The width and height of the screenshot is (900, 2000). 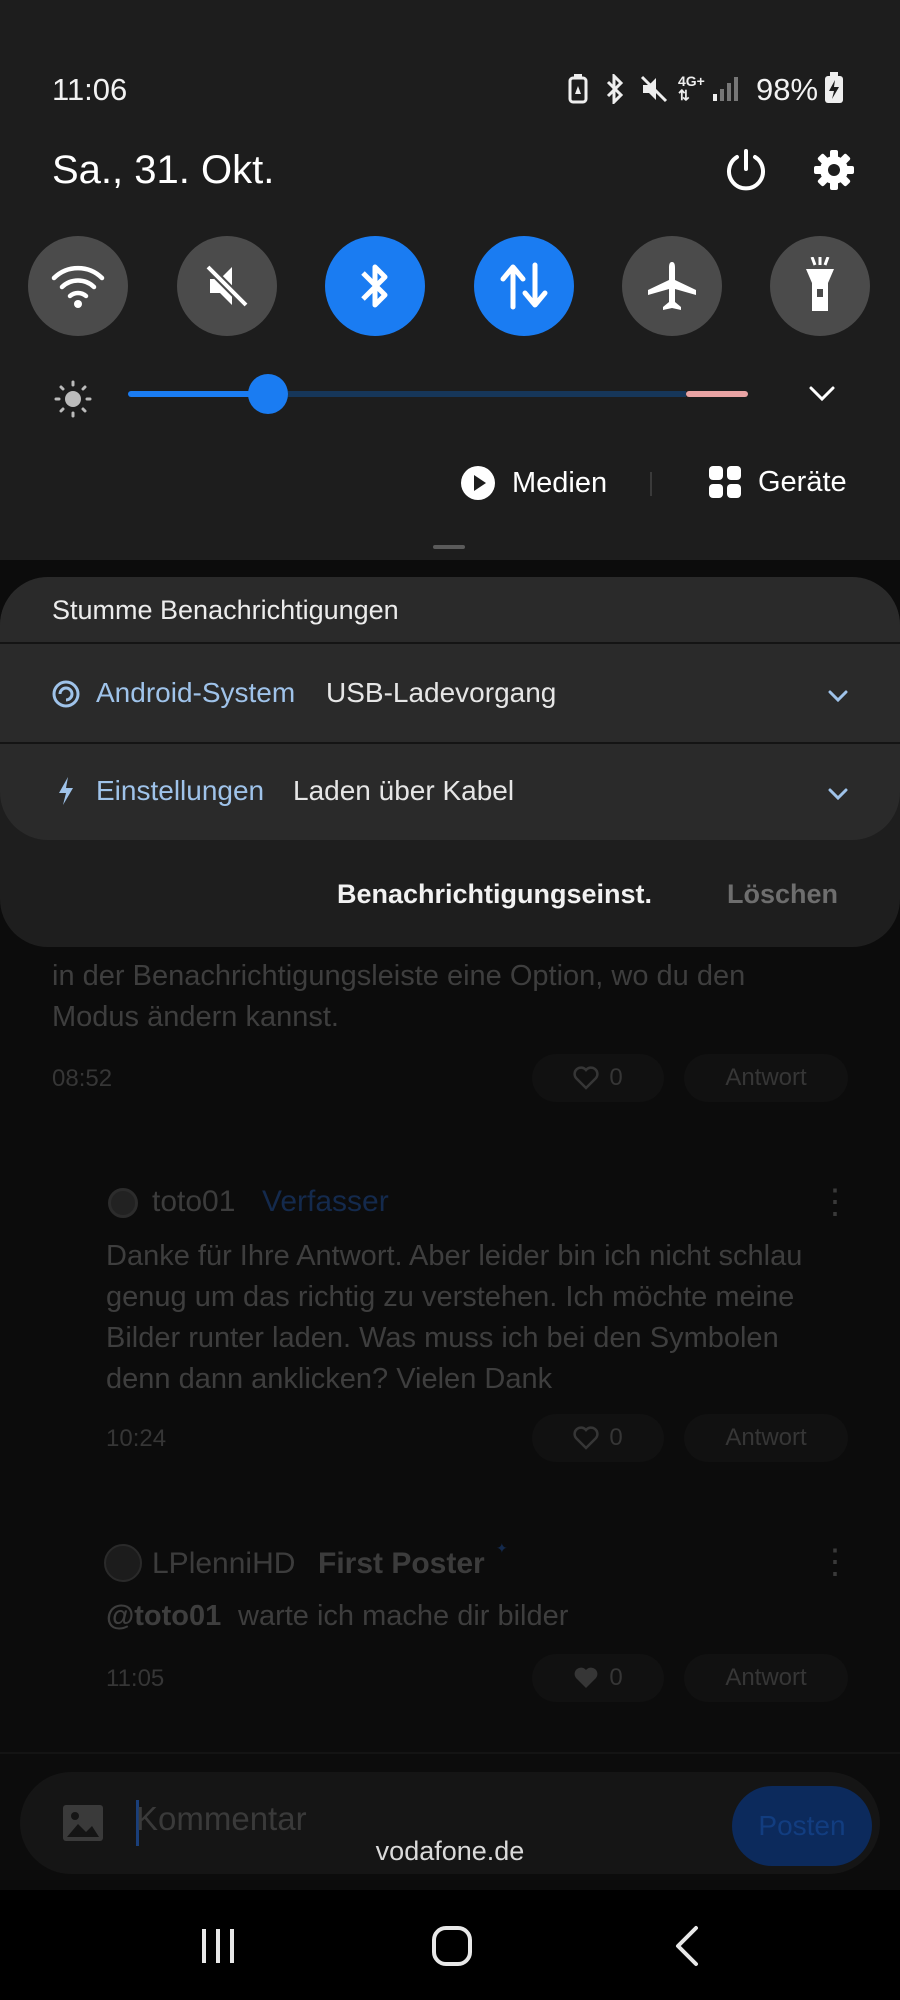 I want to click on silent-notifications-header: Stumme Benachrichtigungen, so click(x=450, y=609).